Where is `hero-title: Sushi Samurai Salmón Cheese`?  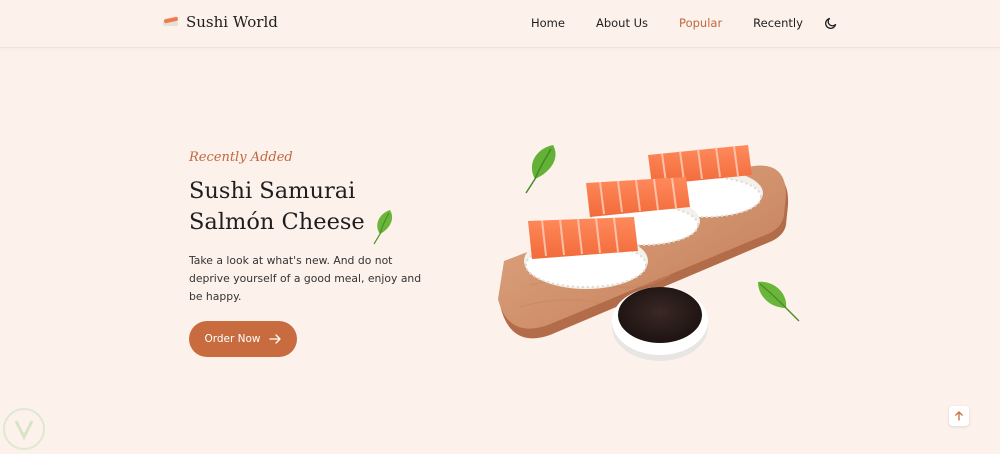 hero-title: Sushi Samurai Salmón Cheese is located at coordinates (277, 207).